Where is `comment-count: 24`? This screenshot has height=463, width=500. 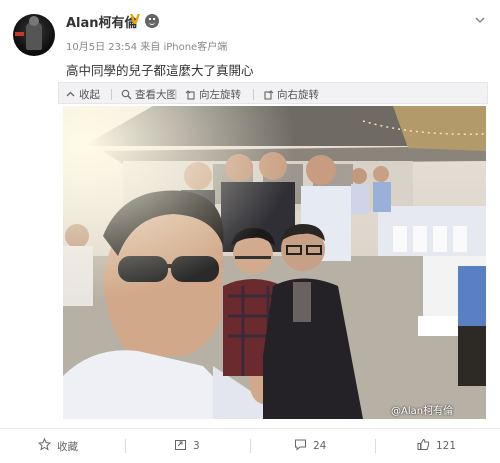
comment-count: 24 is located at coordinates (320, 446).